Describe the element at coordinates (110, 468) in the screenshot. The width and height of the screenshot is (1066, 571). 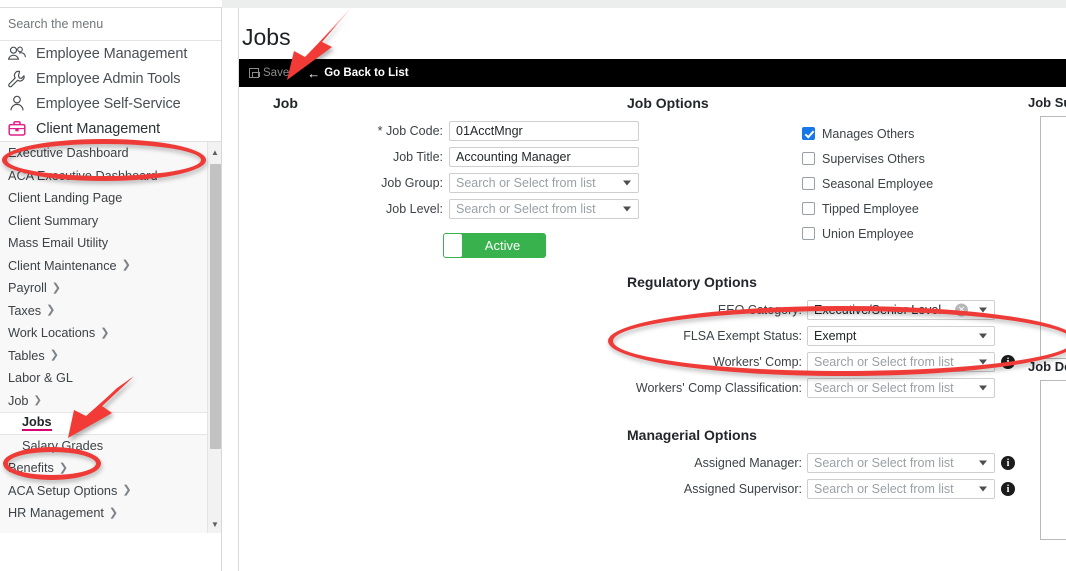
I see `sidebar-item-benefits: Benefits ❯` at that location.